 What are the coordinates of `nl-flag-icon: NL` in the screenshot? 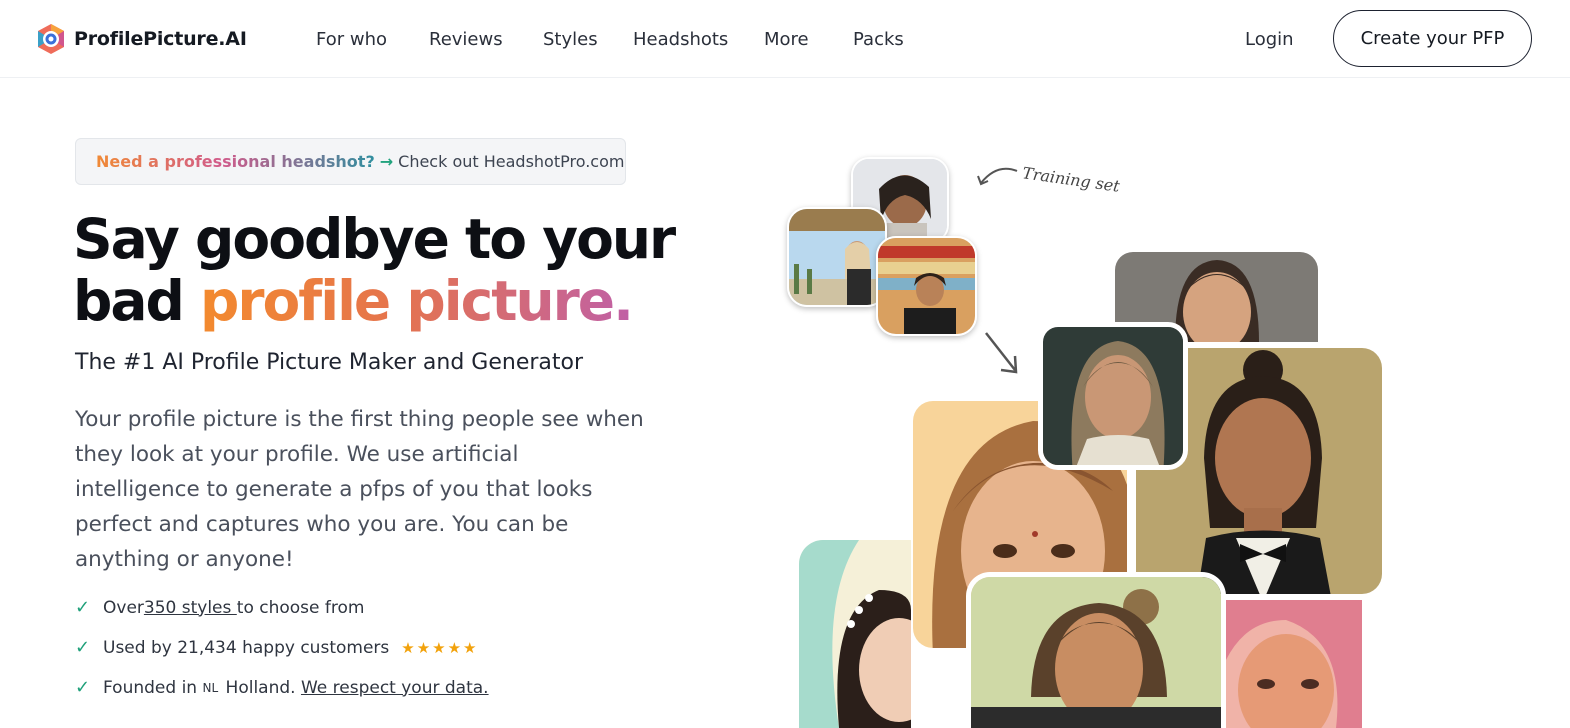 It's located at (210, 687).